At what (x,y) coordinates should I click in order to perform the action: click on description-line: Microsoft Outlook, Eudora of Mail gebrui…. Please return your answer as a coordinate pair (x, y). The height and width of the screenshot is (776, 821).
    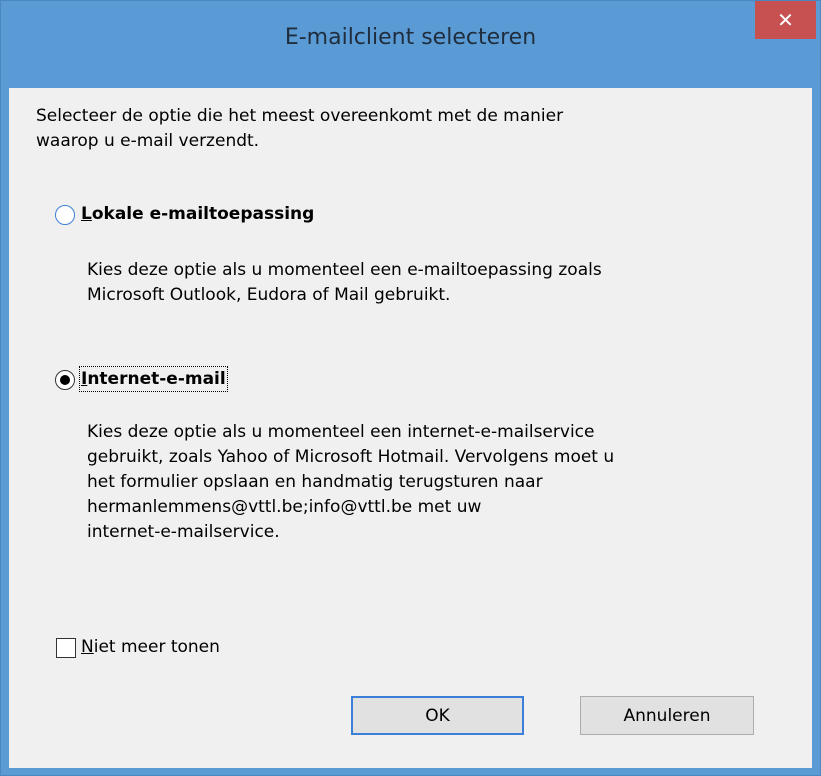
    Looking at the image, I should click on (269, 295).